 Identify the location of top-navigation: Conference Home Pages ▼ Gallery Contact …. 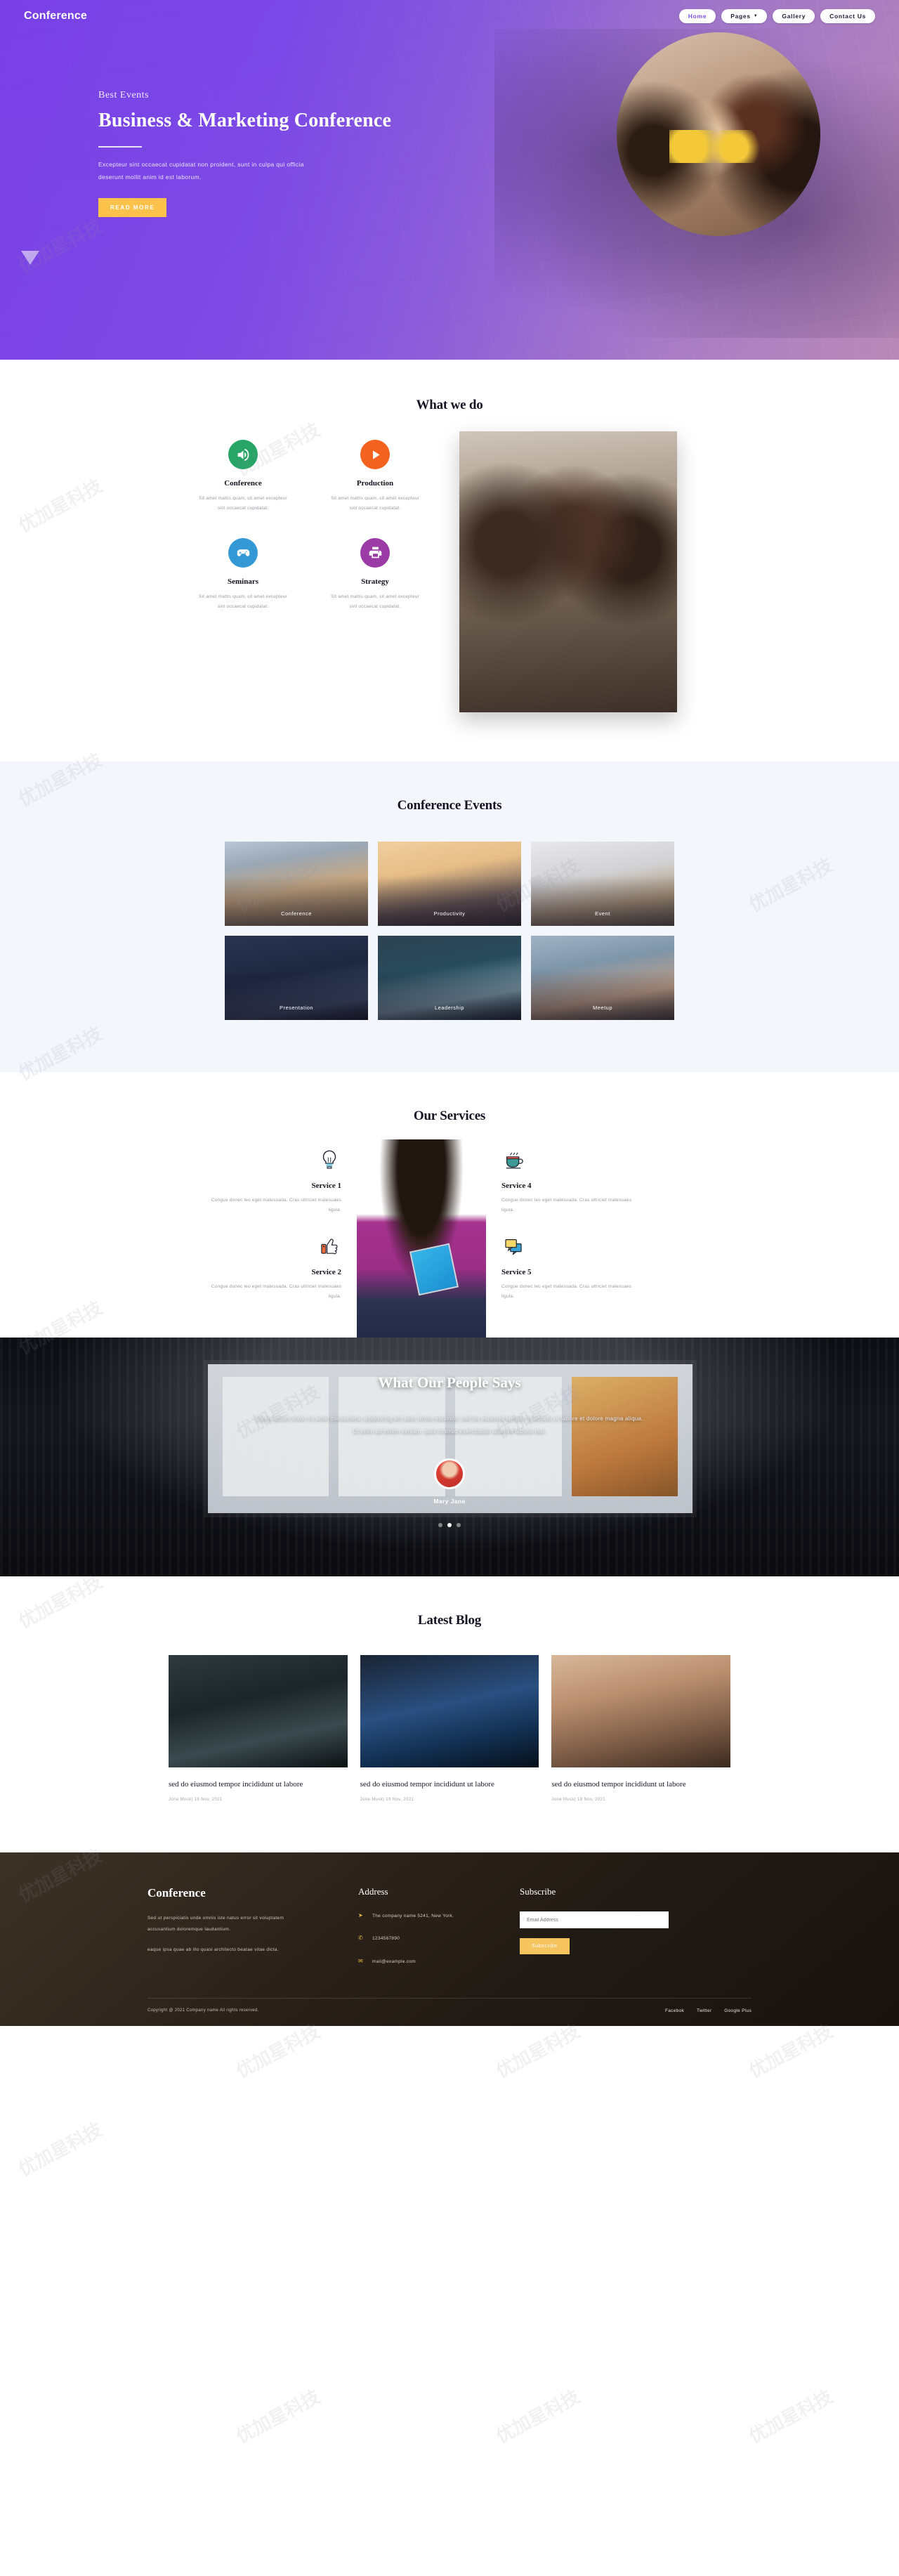
(449, 16).